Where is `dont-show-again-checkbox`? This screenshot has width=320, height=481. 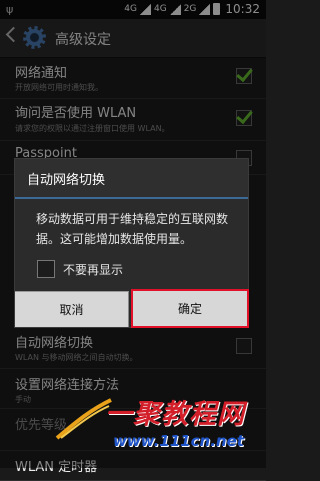 dont-show-again-checkbox is located at coordinates (46, 269).